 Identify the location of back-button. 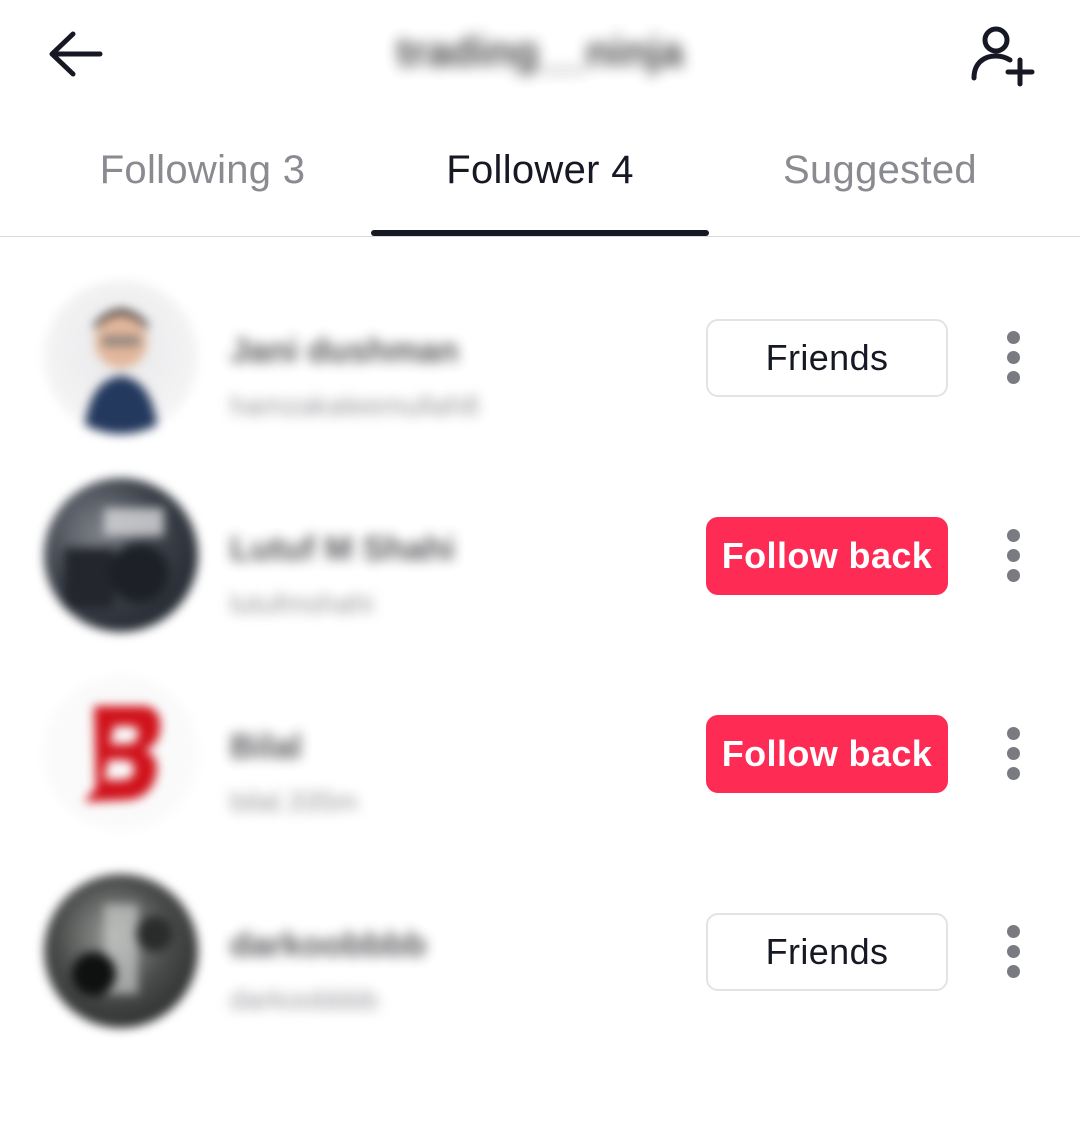
(75, 54).